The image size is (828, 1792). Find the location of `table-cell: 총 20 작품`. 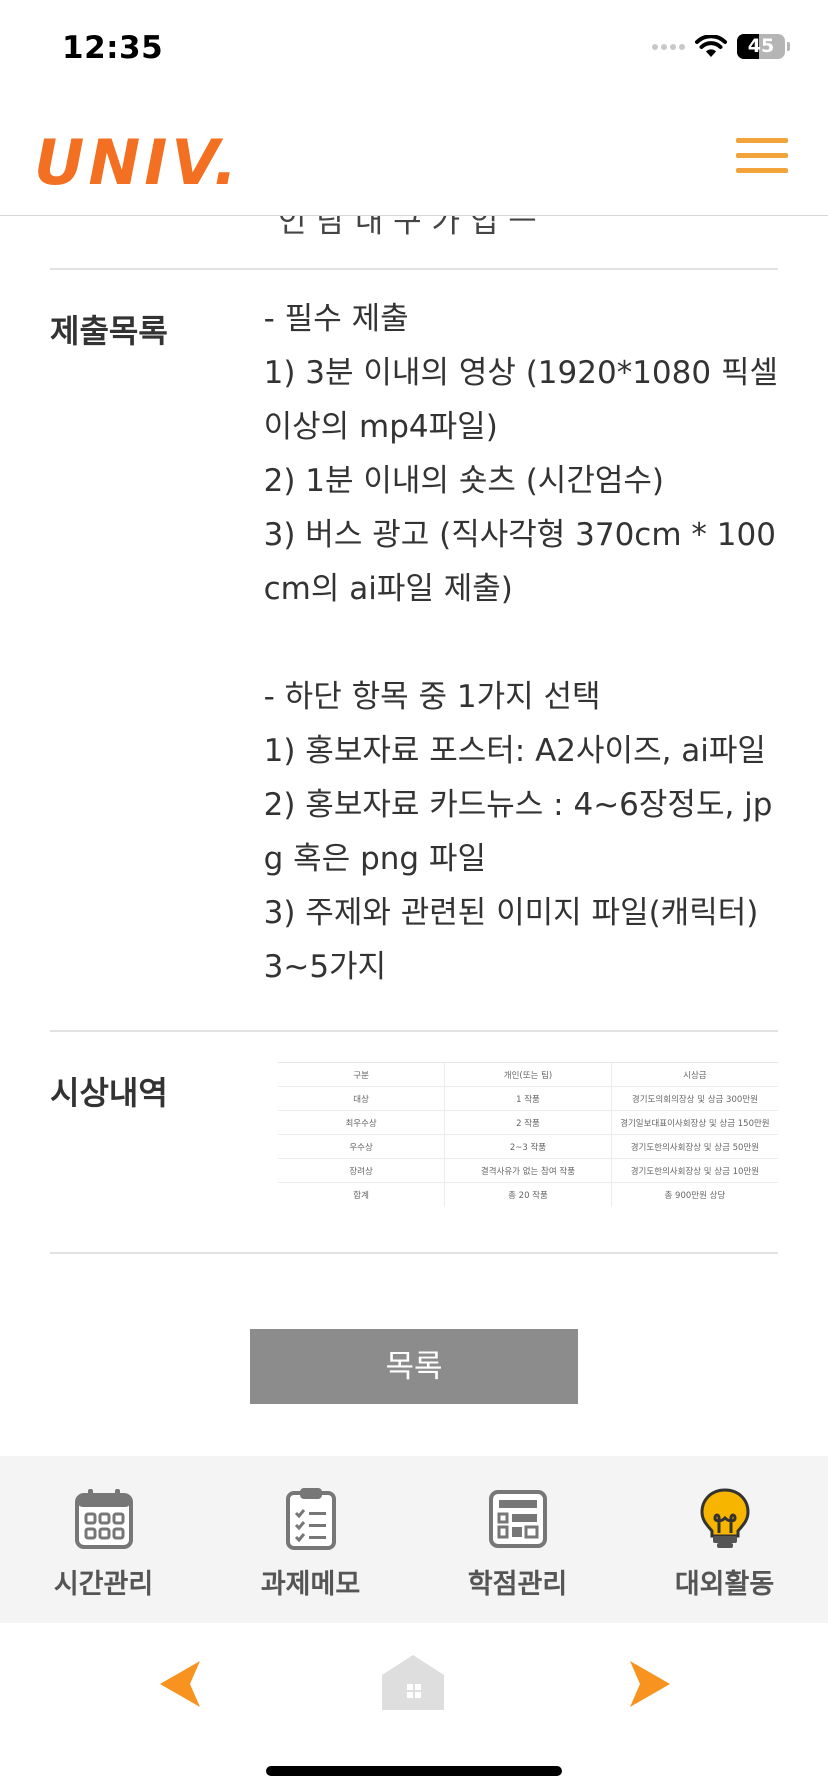

table-cell: 총 20 작품 is located at coordinates (528, 1194).